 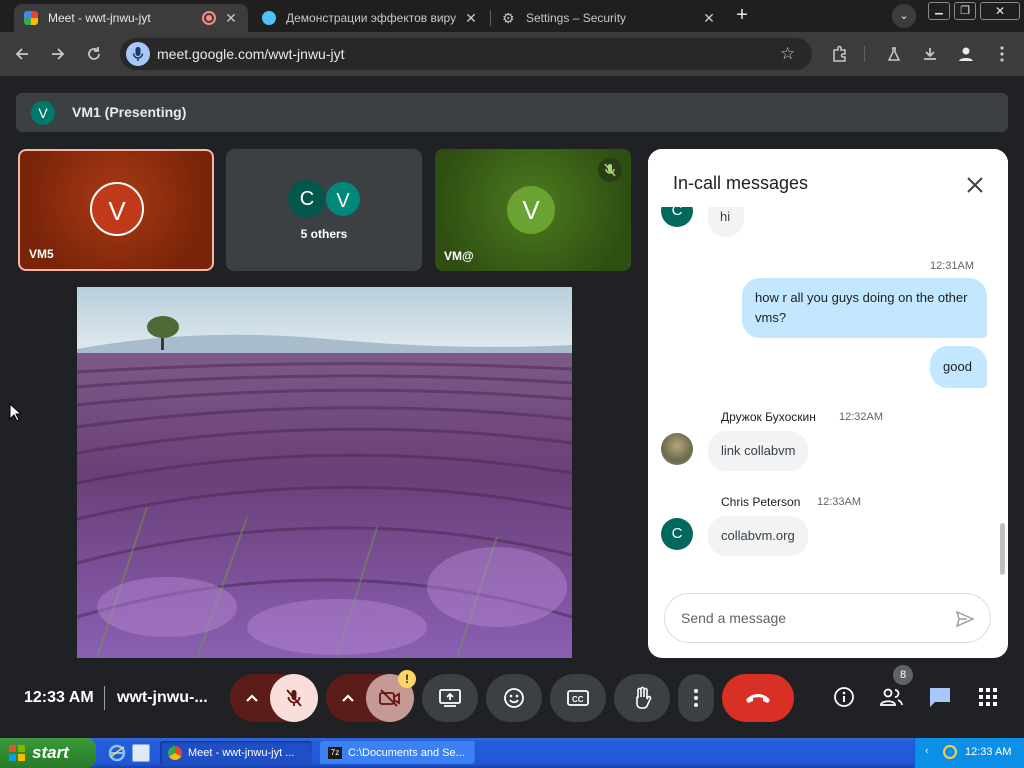 What do you see at coordinates (94, 54) in the screenshot?
I see `reload-icon` at bounding box center [94, 54].